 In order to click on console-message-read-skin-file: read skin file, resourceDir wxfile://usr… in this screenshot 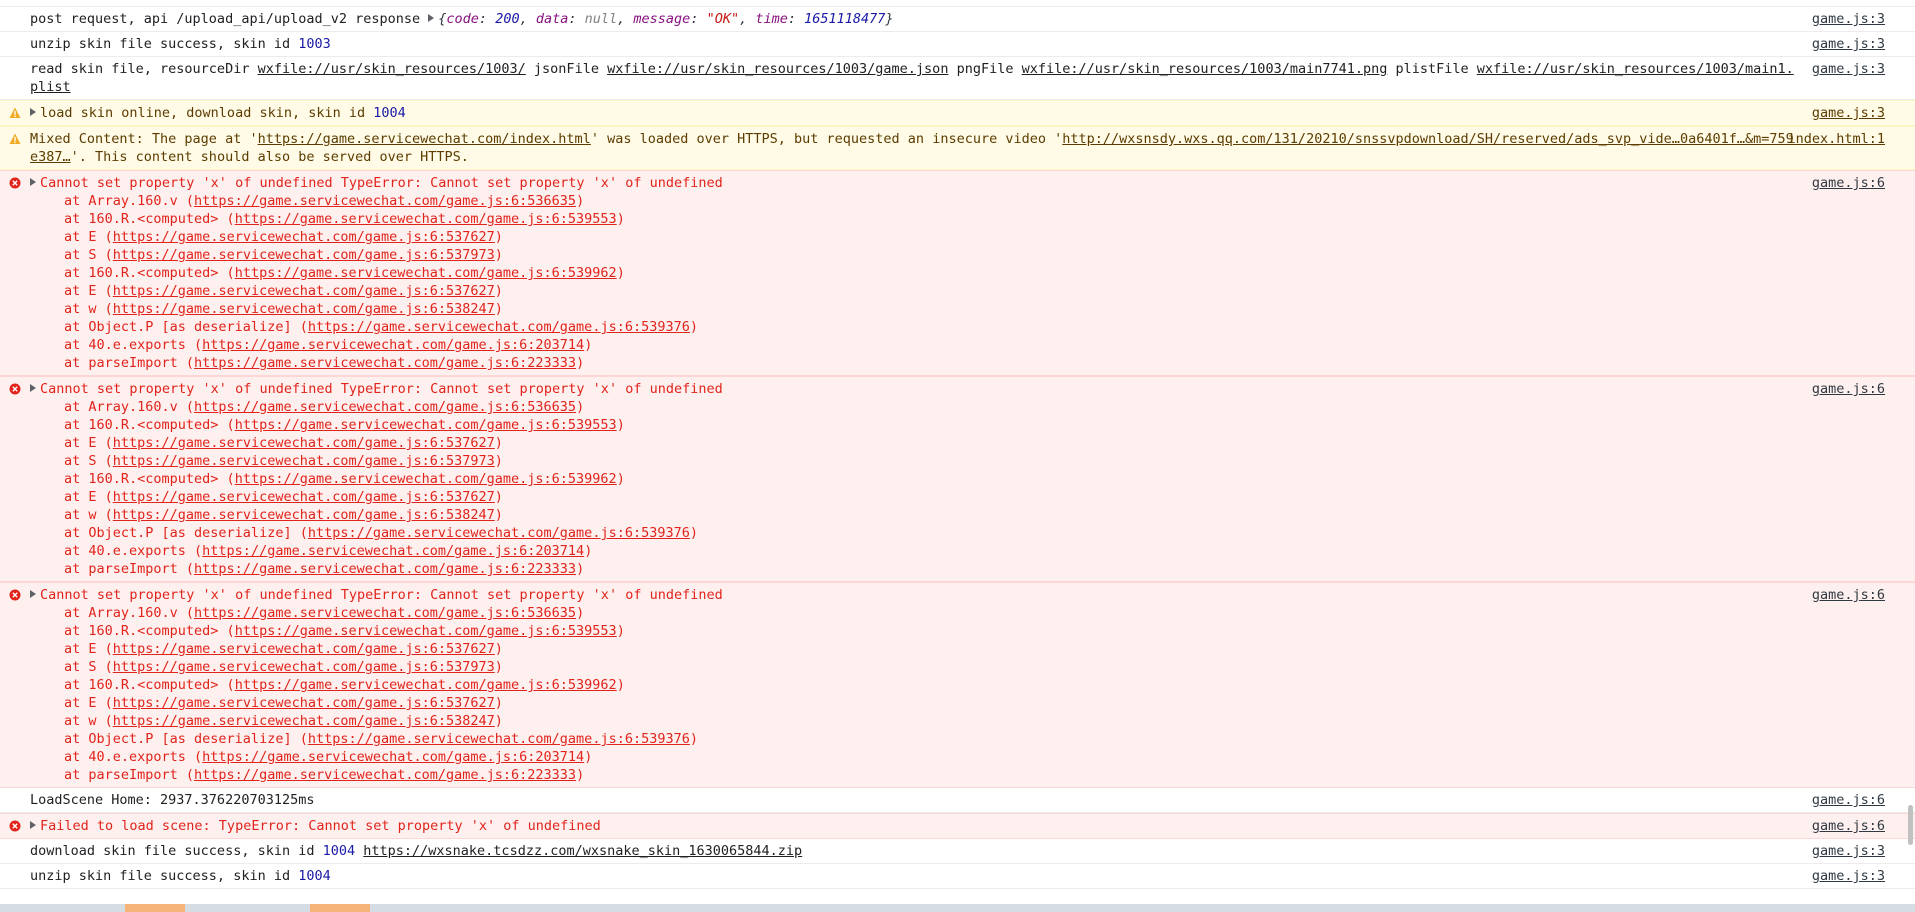, I will do `click(957, 78)`.